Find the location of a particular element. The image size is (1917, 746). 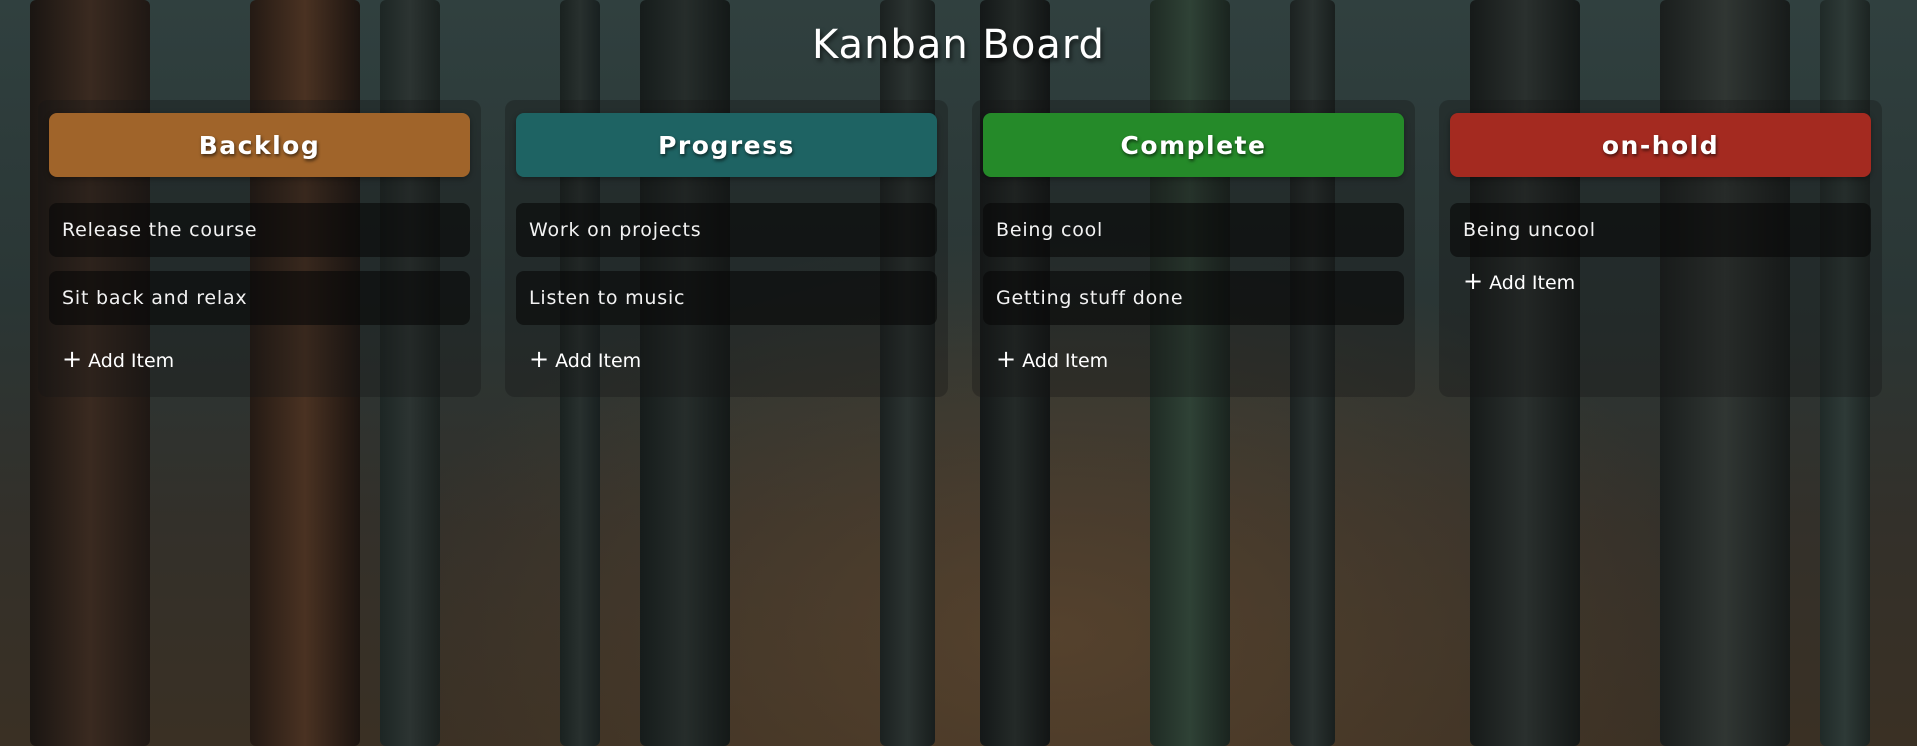

column-items: Being uncool is located at coordinates (1660, 230).